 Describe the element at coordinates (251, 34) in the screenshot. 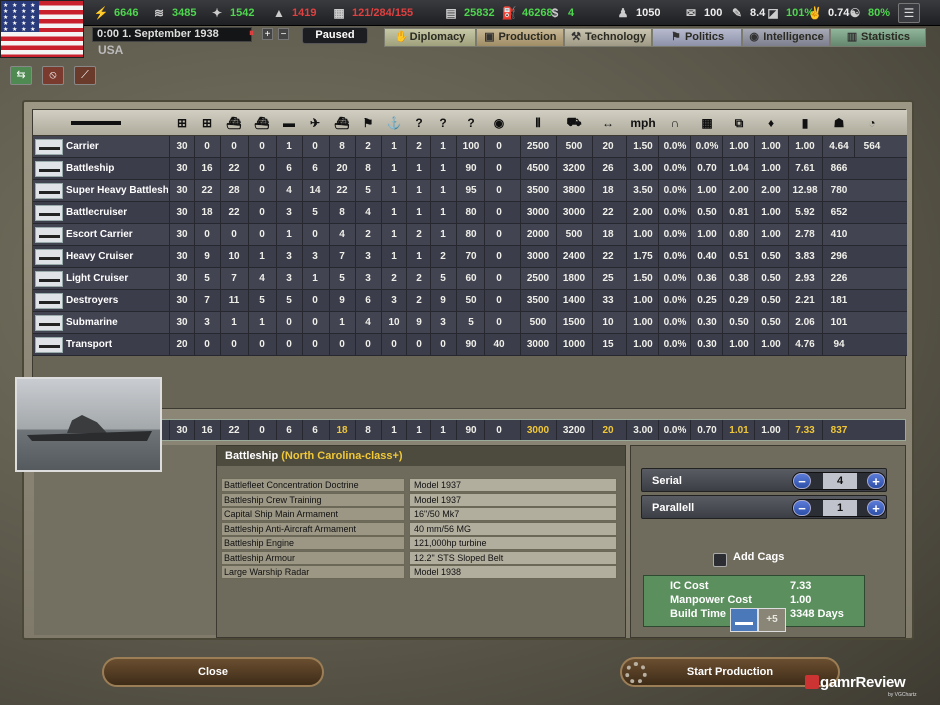

I see `pause-icon: ⏸` at that location.